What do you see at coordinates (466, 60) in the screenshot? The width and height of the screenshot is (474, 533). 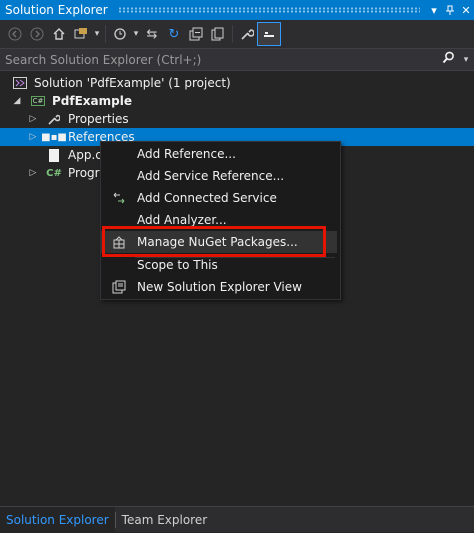 I see `search-options-dropdown-icon: ▾` at bounding box center [466, 60].